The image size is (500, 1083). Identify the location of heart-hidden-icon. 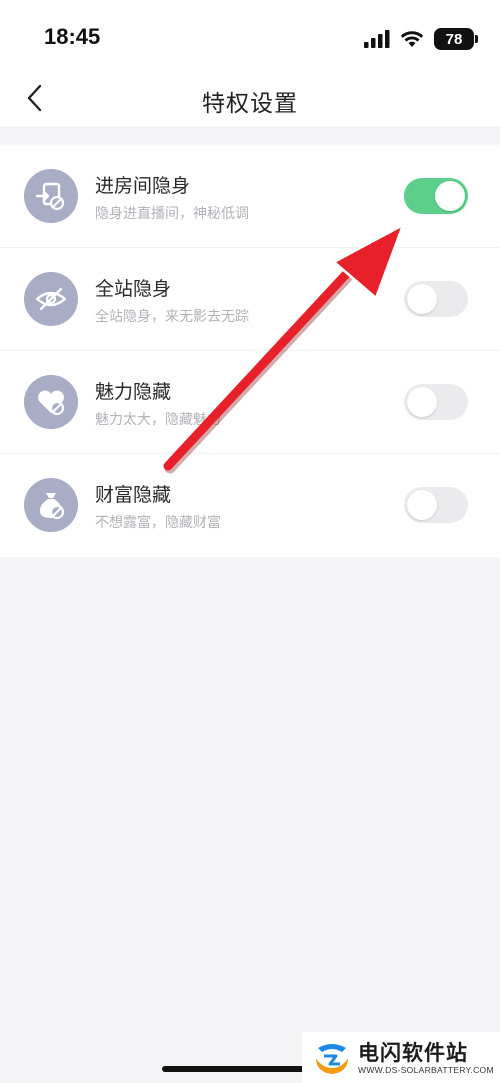
(51, 402).